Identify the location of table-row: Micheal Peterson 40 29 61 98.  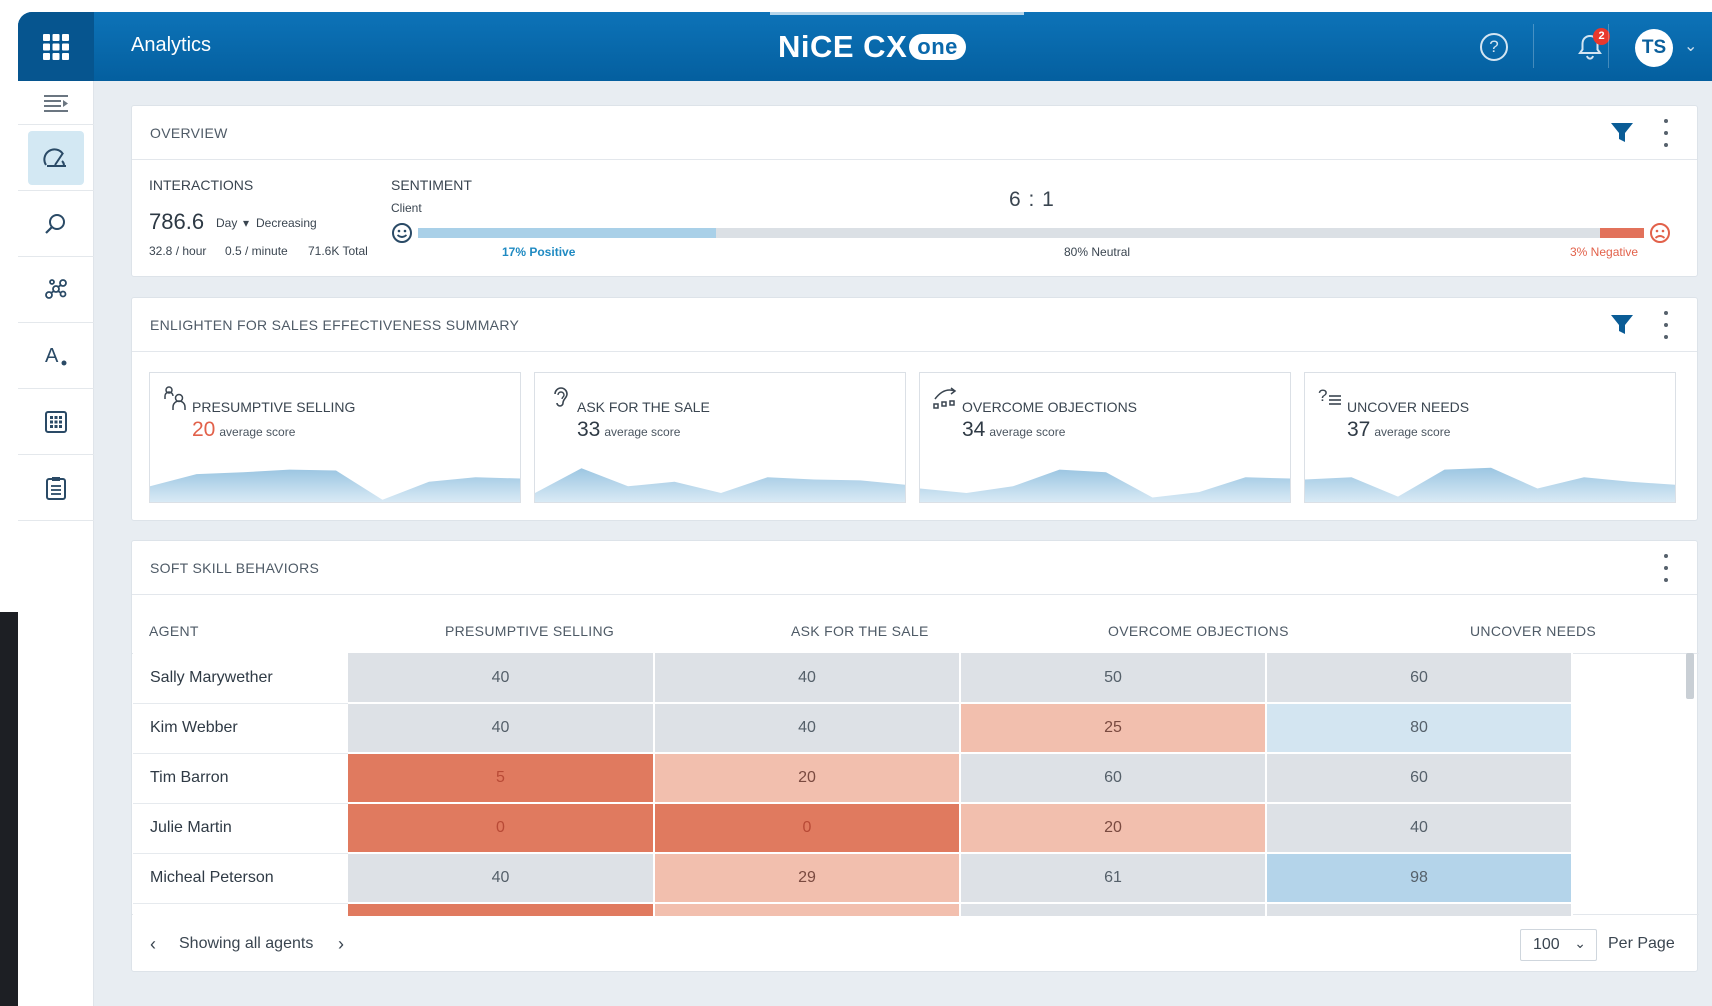
(853, 878).